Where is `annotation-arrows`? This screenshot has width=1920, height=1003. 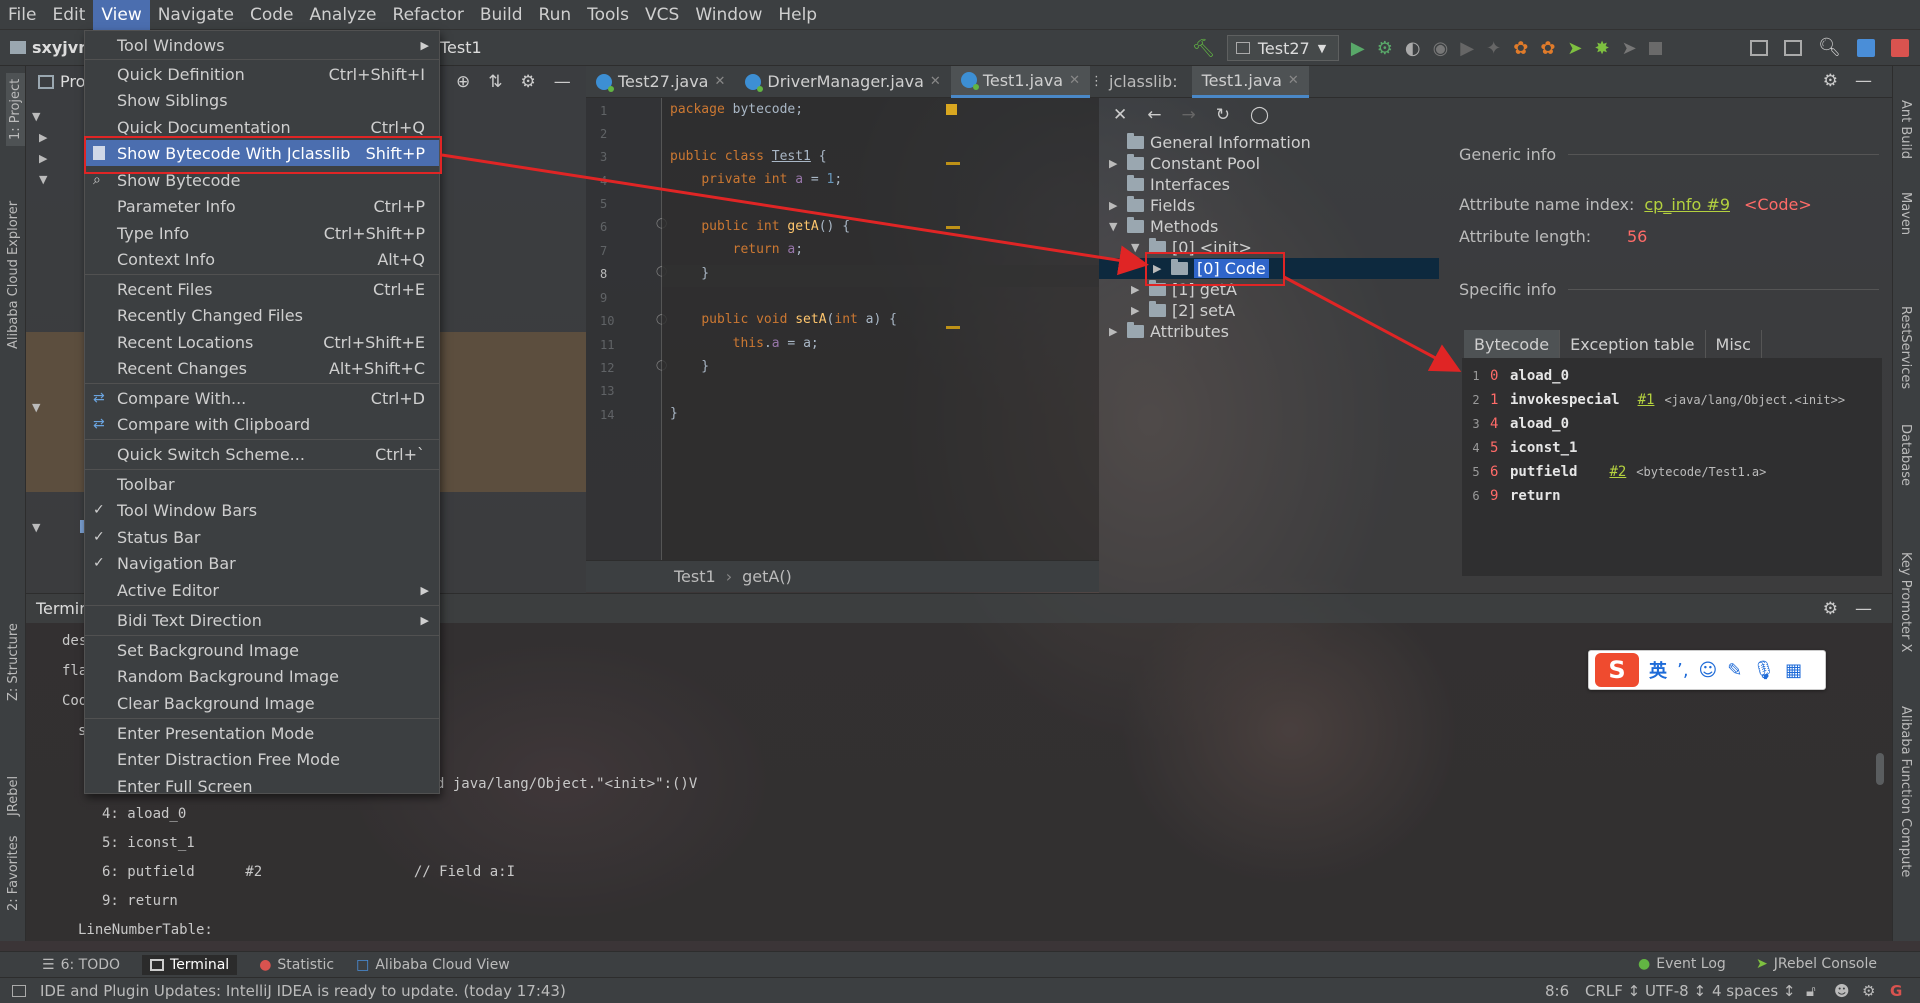
annotation-arrows is located at coordinates (951, 262).